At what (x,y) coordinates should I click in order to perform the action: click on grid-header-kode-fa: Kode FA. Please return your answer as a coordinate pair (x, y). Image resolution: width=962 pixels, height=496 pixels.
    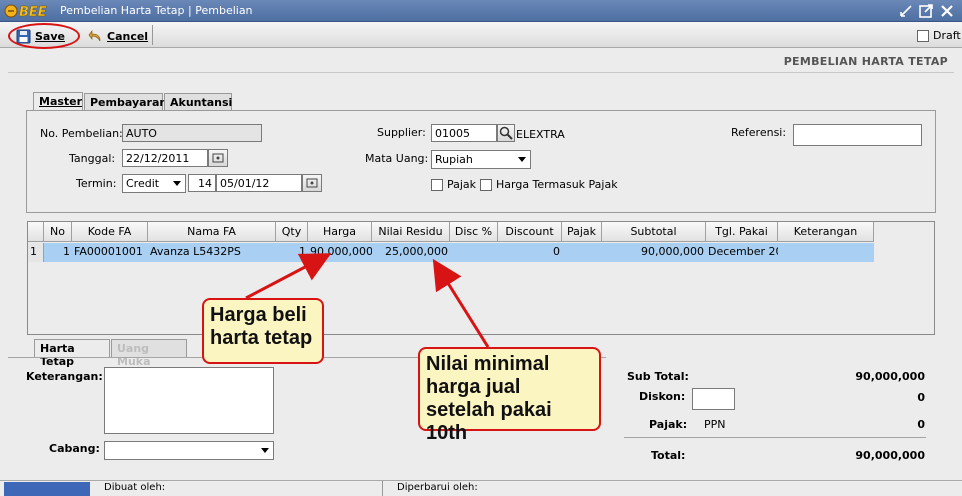
    Looking at the image, I should click on (110, 232).